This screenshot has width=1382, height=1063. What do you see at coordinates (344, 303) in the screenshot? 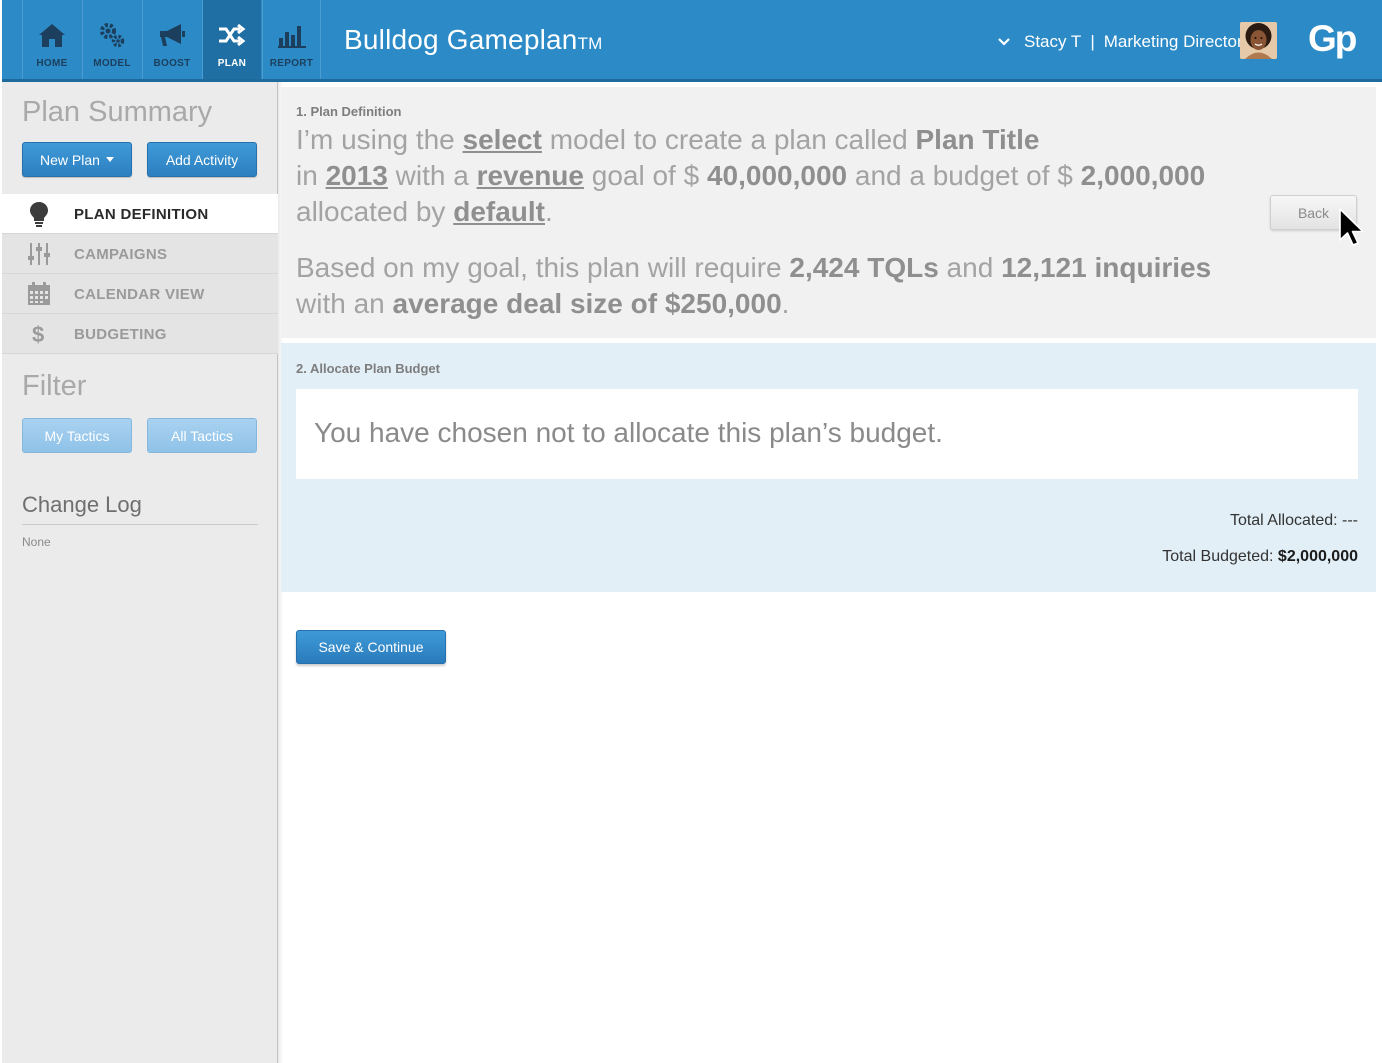
I see `sentence-text: with an` at bounding box center [344, 303].